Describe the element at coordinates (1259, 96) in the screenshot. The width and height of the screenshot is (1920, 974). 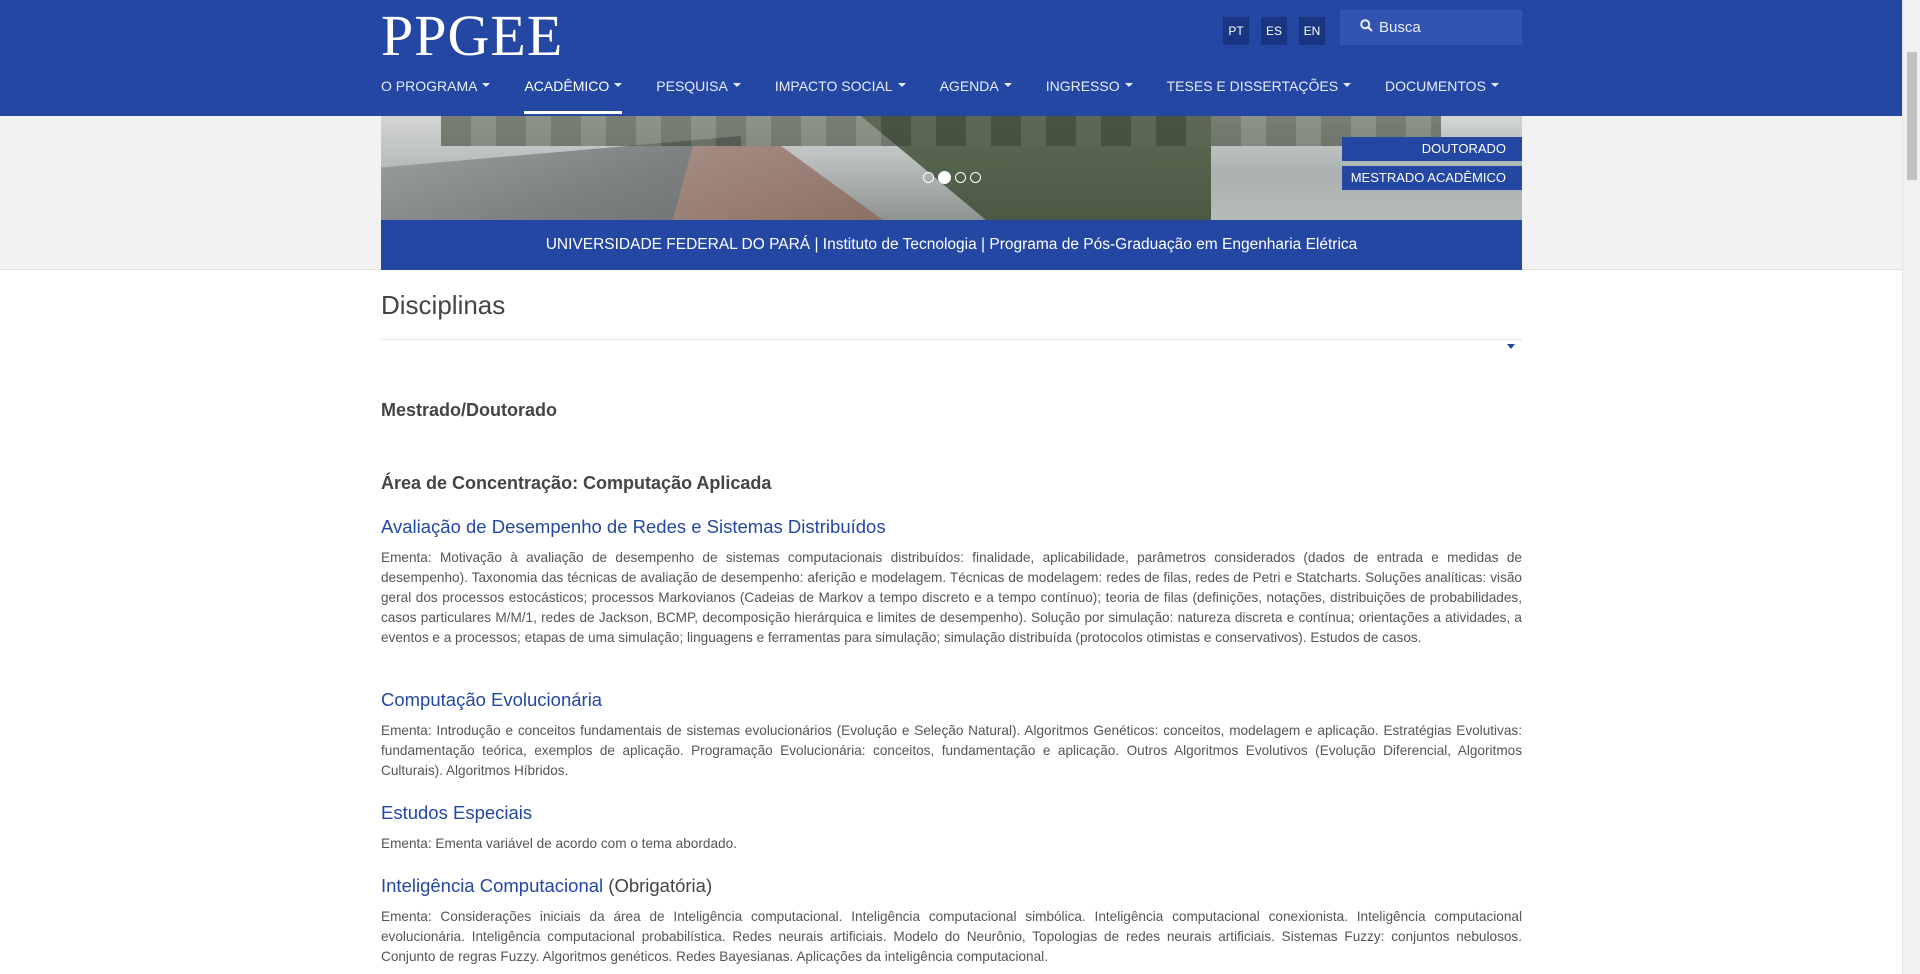
I see `nav-teses-dissertacoes: TESES E DISSERTAÇÕES` at that location.